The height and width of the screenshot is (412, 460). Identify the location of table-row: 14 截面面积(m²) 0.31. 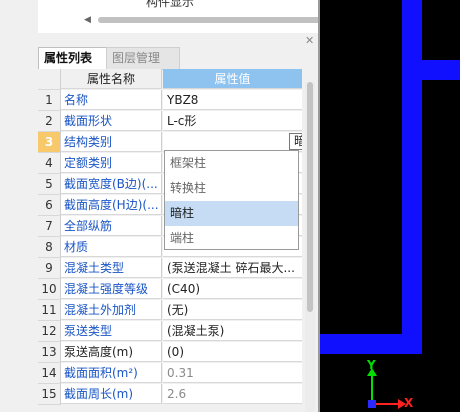
(170, 373).